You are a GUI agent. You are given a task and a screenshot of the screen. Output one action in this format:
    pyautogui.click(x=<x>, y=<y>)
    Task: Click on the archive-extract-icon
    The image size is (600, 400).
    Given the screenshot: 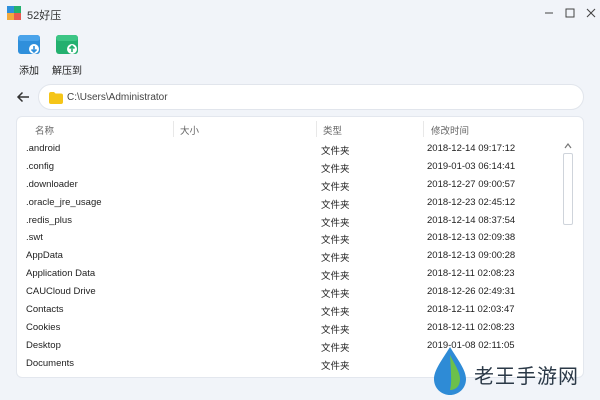 What is the action you would take?
    pyautogui.click(x=67, y=44)
    